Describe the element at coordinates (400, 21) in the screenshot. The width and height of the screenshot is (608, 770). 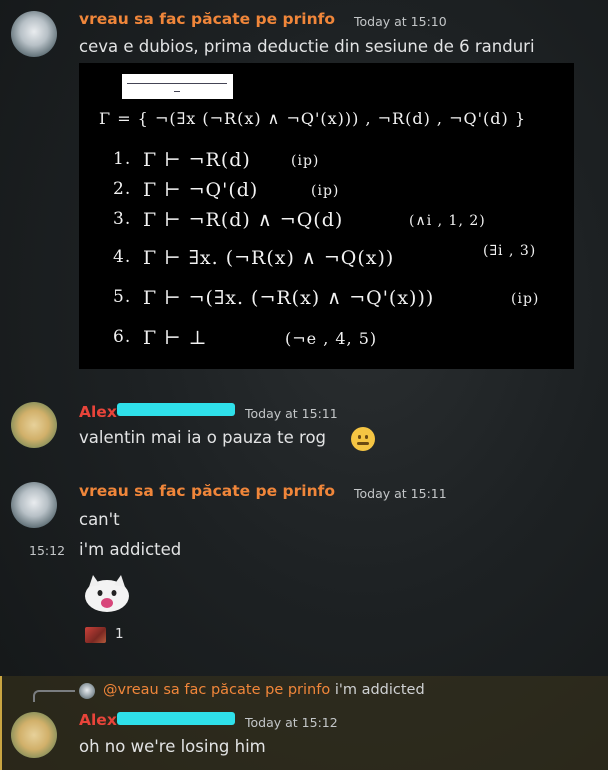
I see `timestamp: Today at 15:10` at that location.